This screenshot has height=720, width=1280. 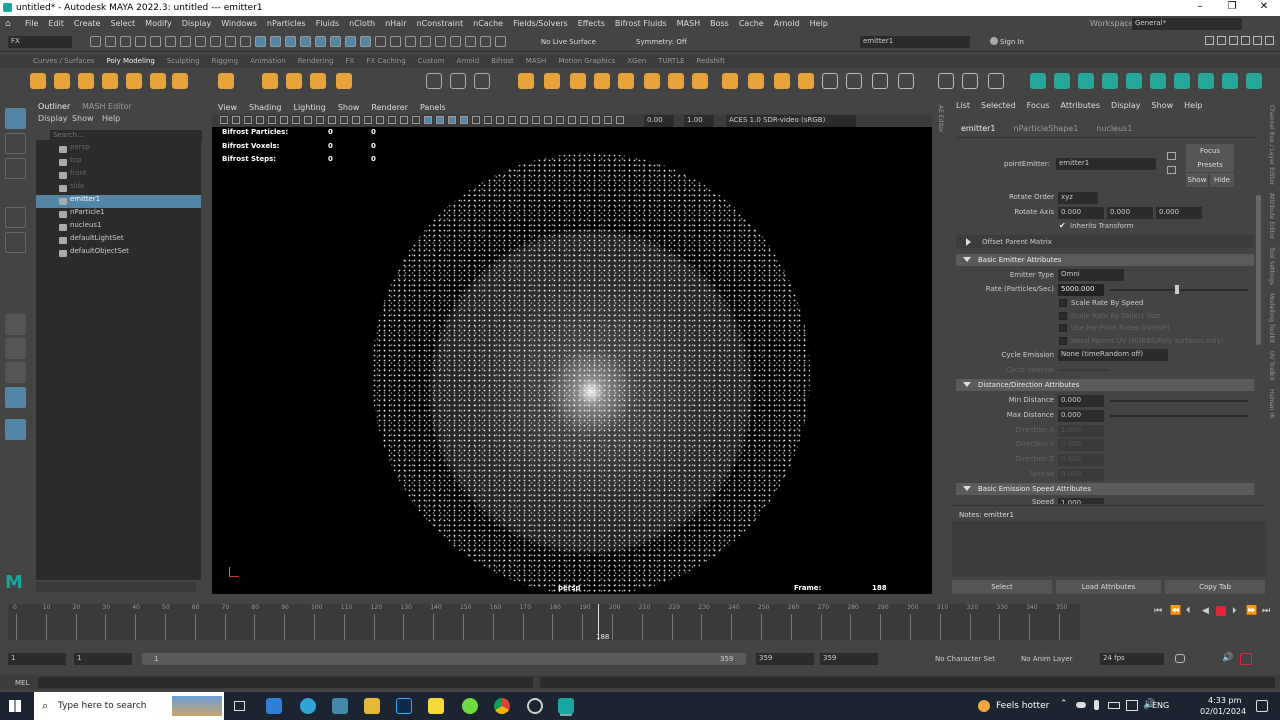 I want to click on range-bar, so click(x=444, y=659).